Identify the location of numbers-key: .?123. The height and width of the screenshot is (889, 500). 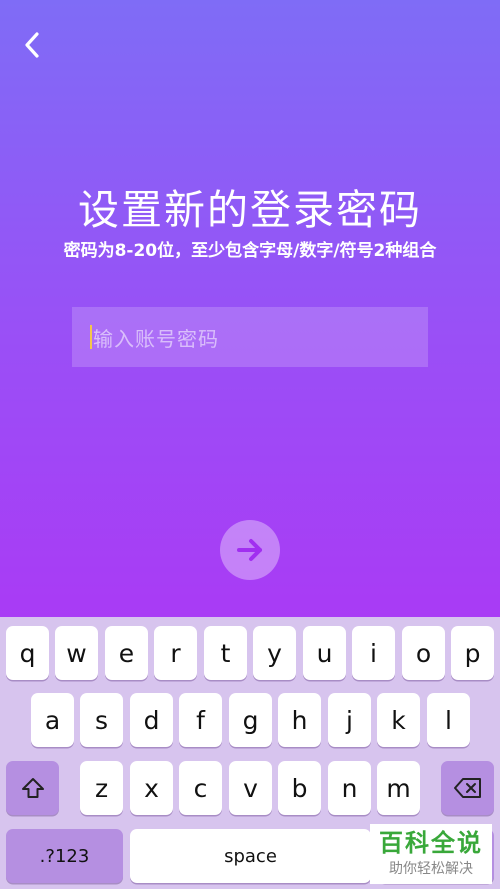
(64, 856).